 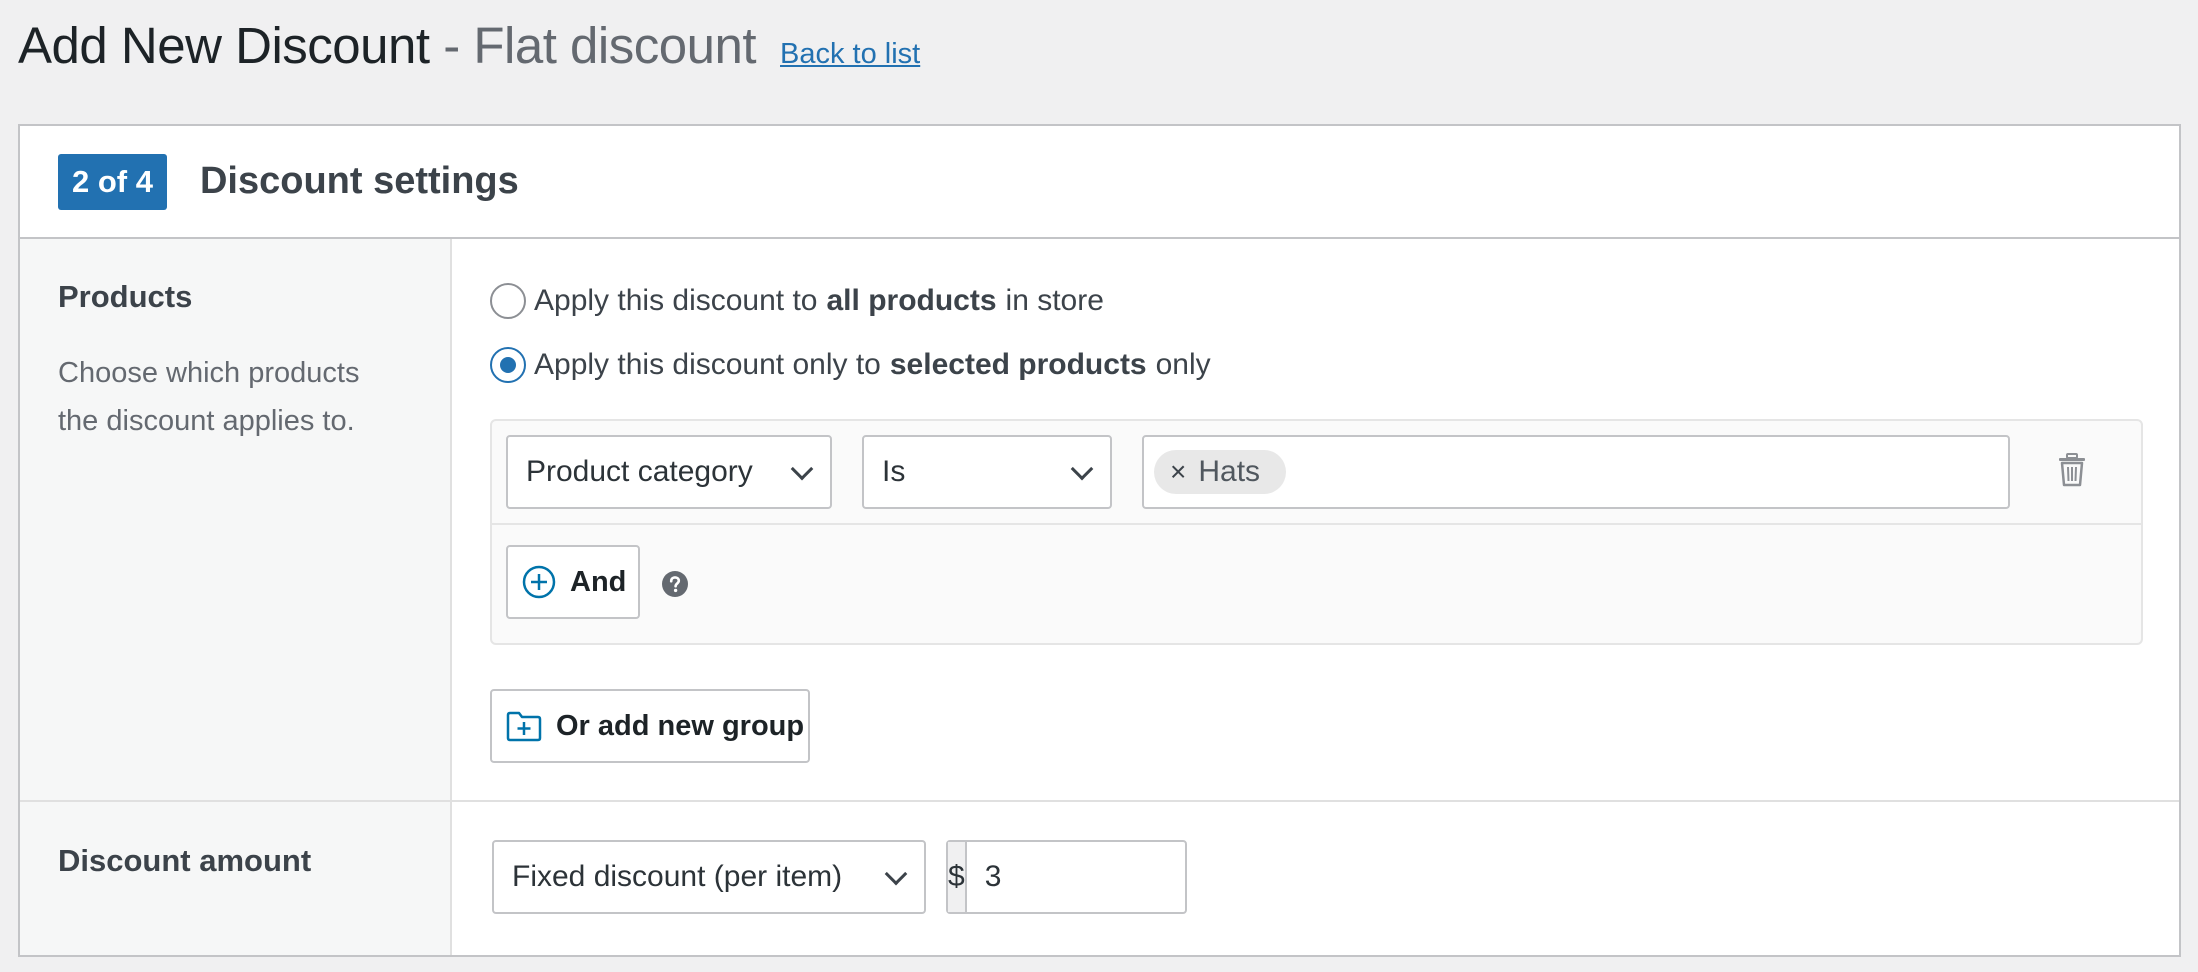 I want to click on discount-amount-label: Discount amount, so click(x=185, y=860).